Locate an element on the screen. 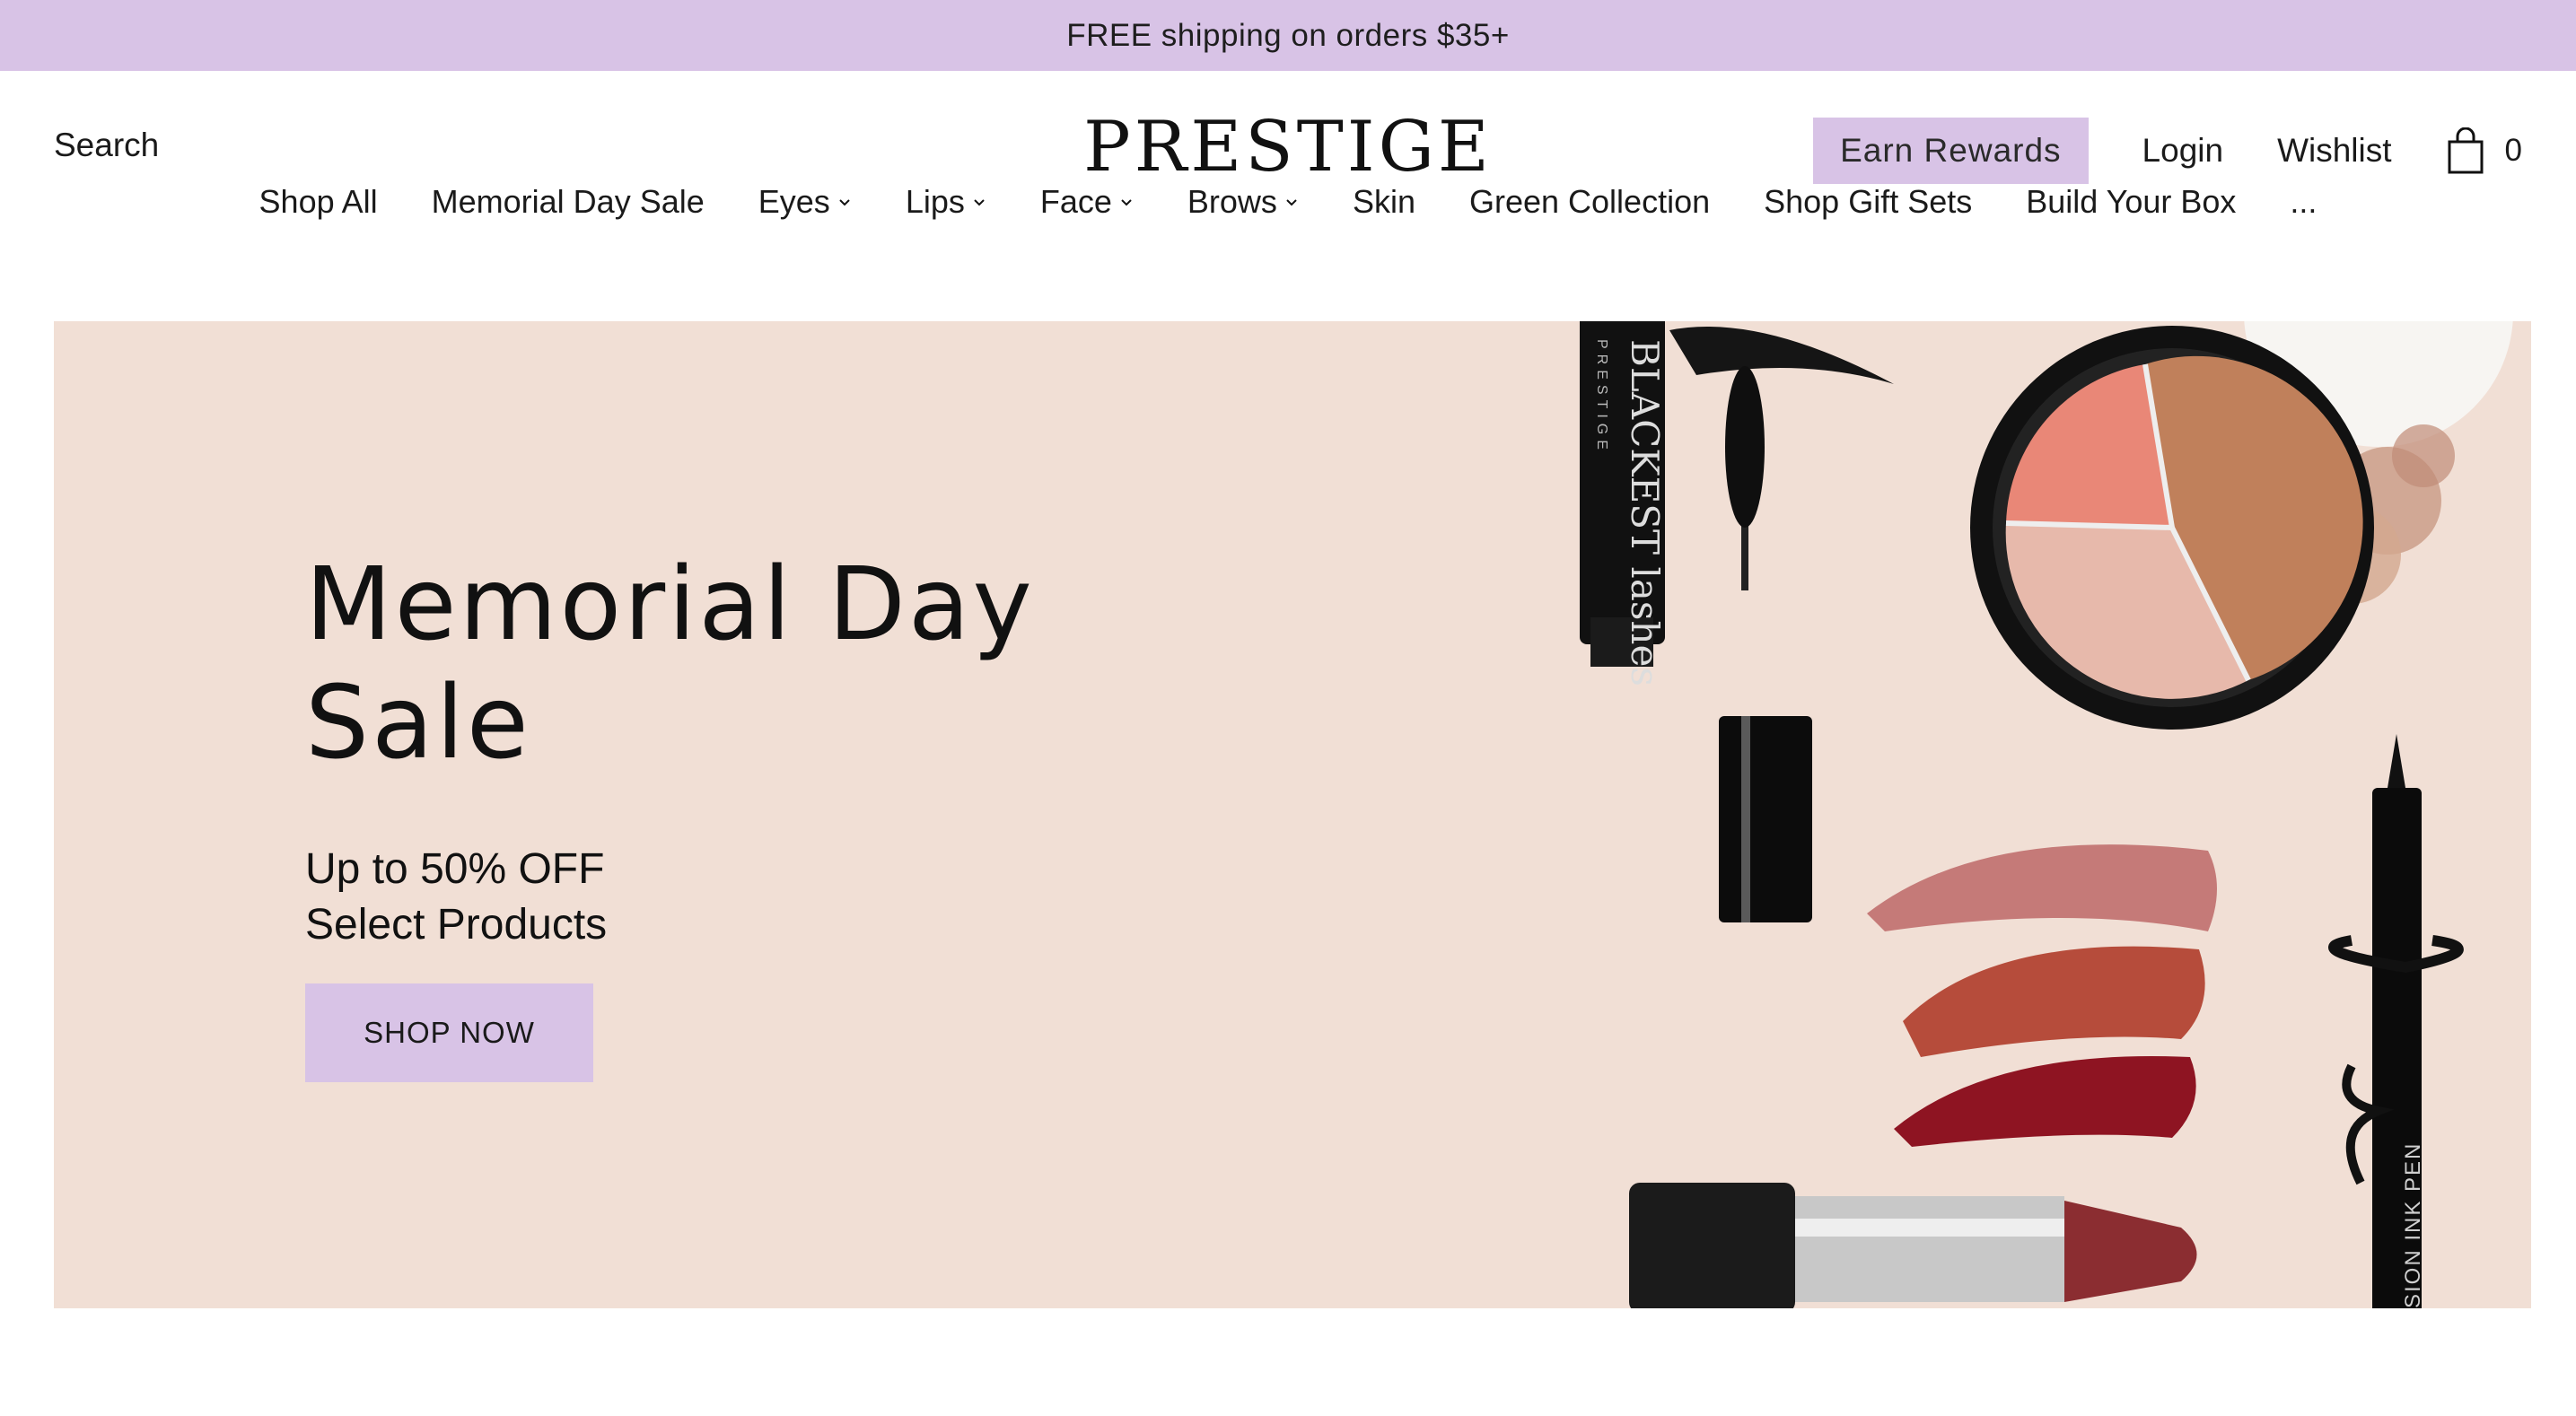  promo-banner: FREE shipping on orders $35+ is located at coordinates (1288, 35).